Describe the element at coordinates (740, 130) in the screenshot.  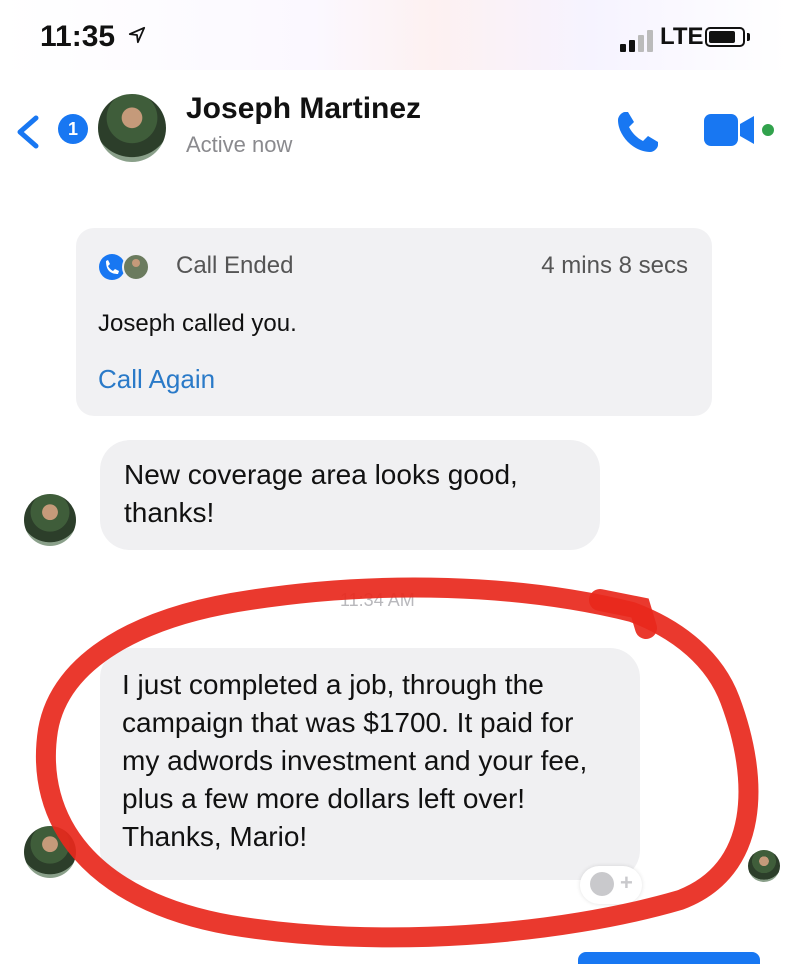
I see `video-camera-icon` at that location.